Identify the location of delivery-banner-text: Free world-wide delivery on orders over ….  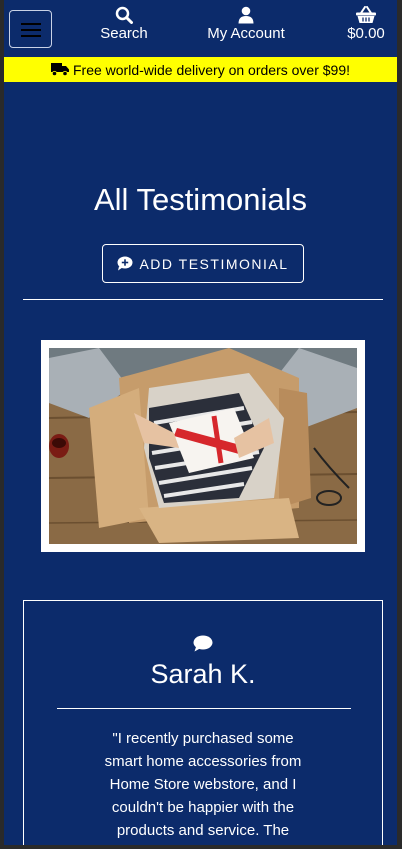
(211, 69).